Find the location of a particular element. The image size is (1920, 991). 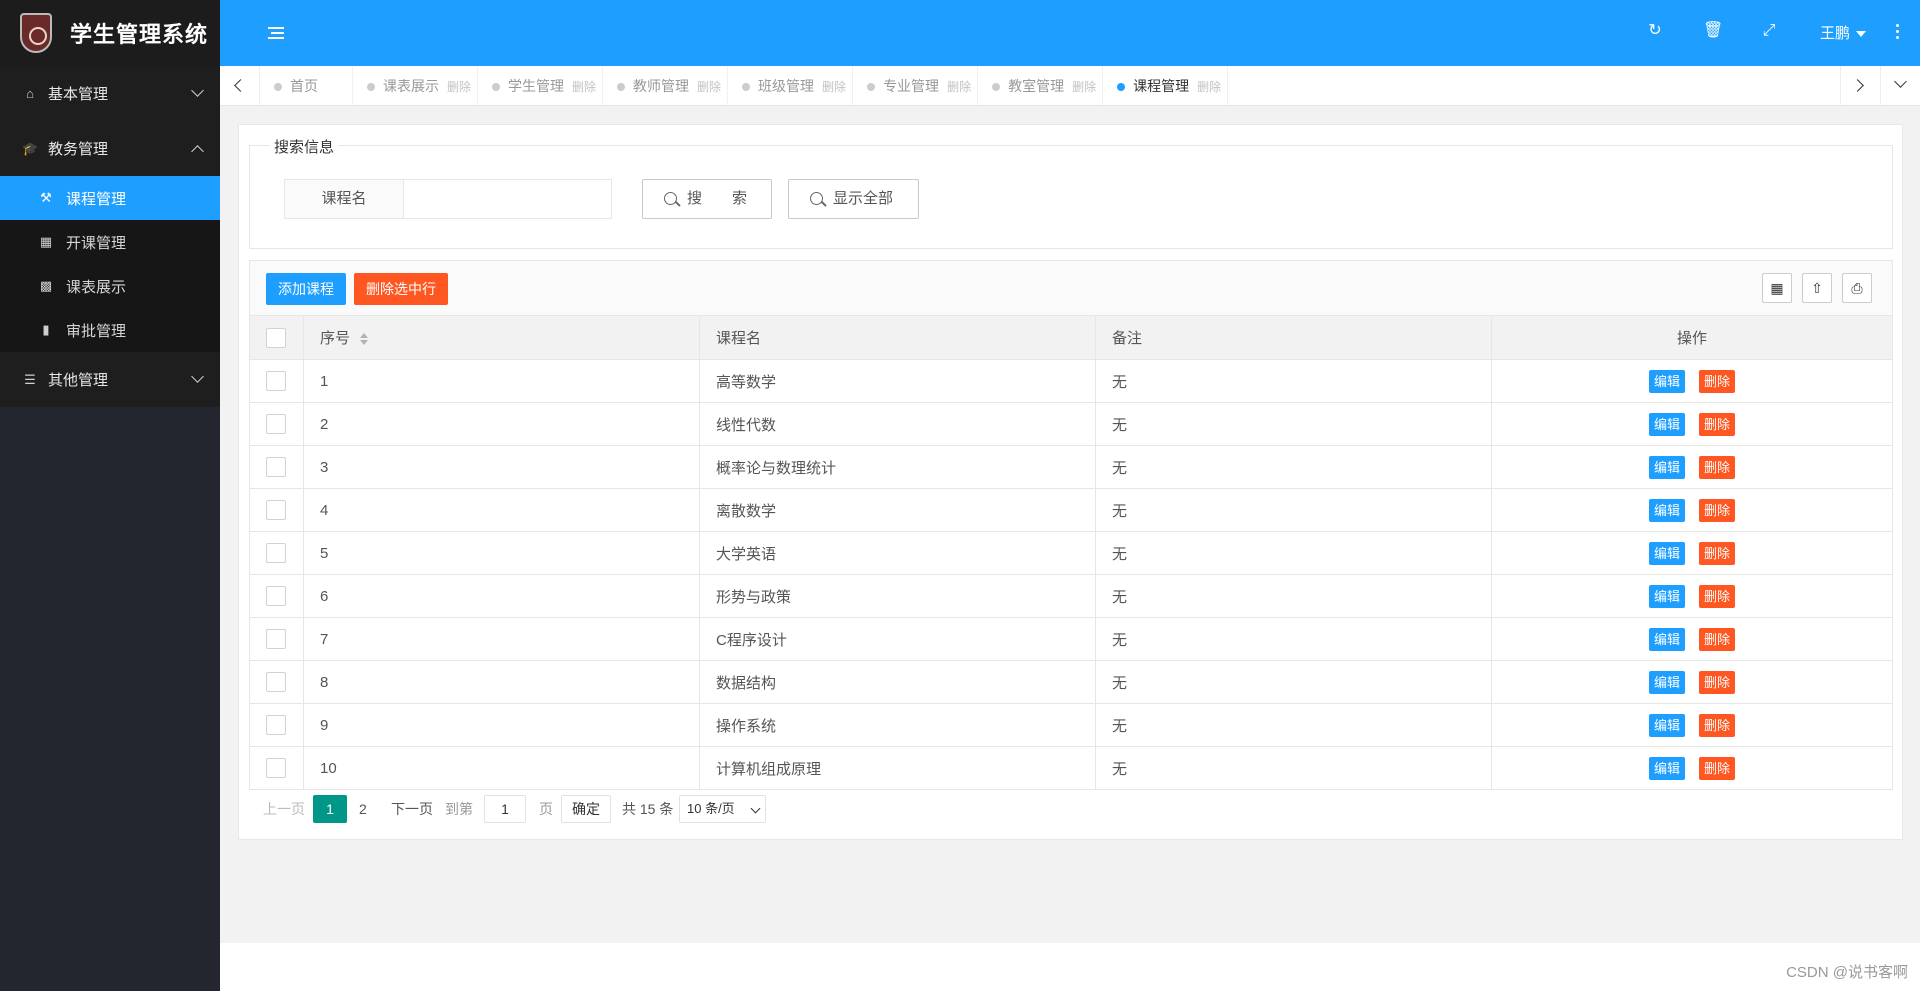

next-page-button: 下一页 is located at coordinates (412, 809).